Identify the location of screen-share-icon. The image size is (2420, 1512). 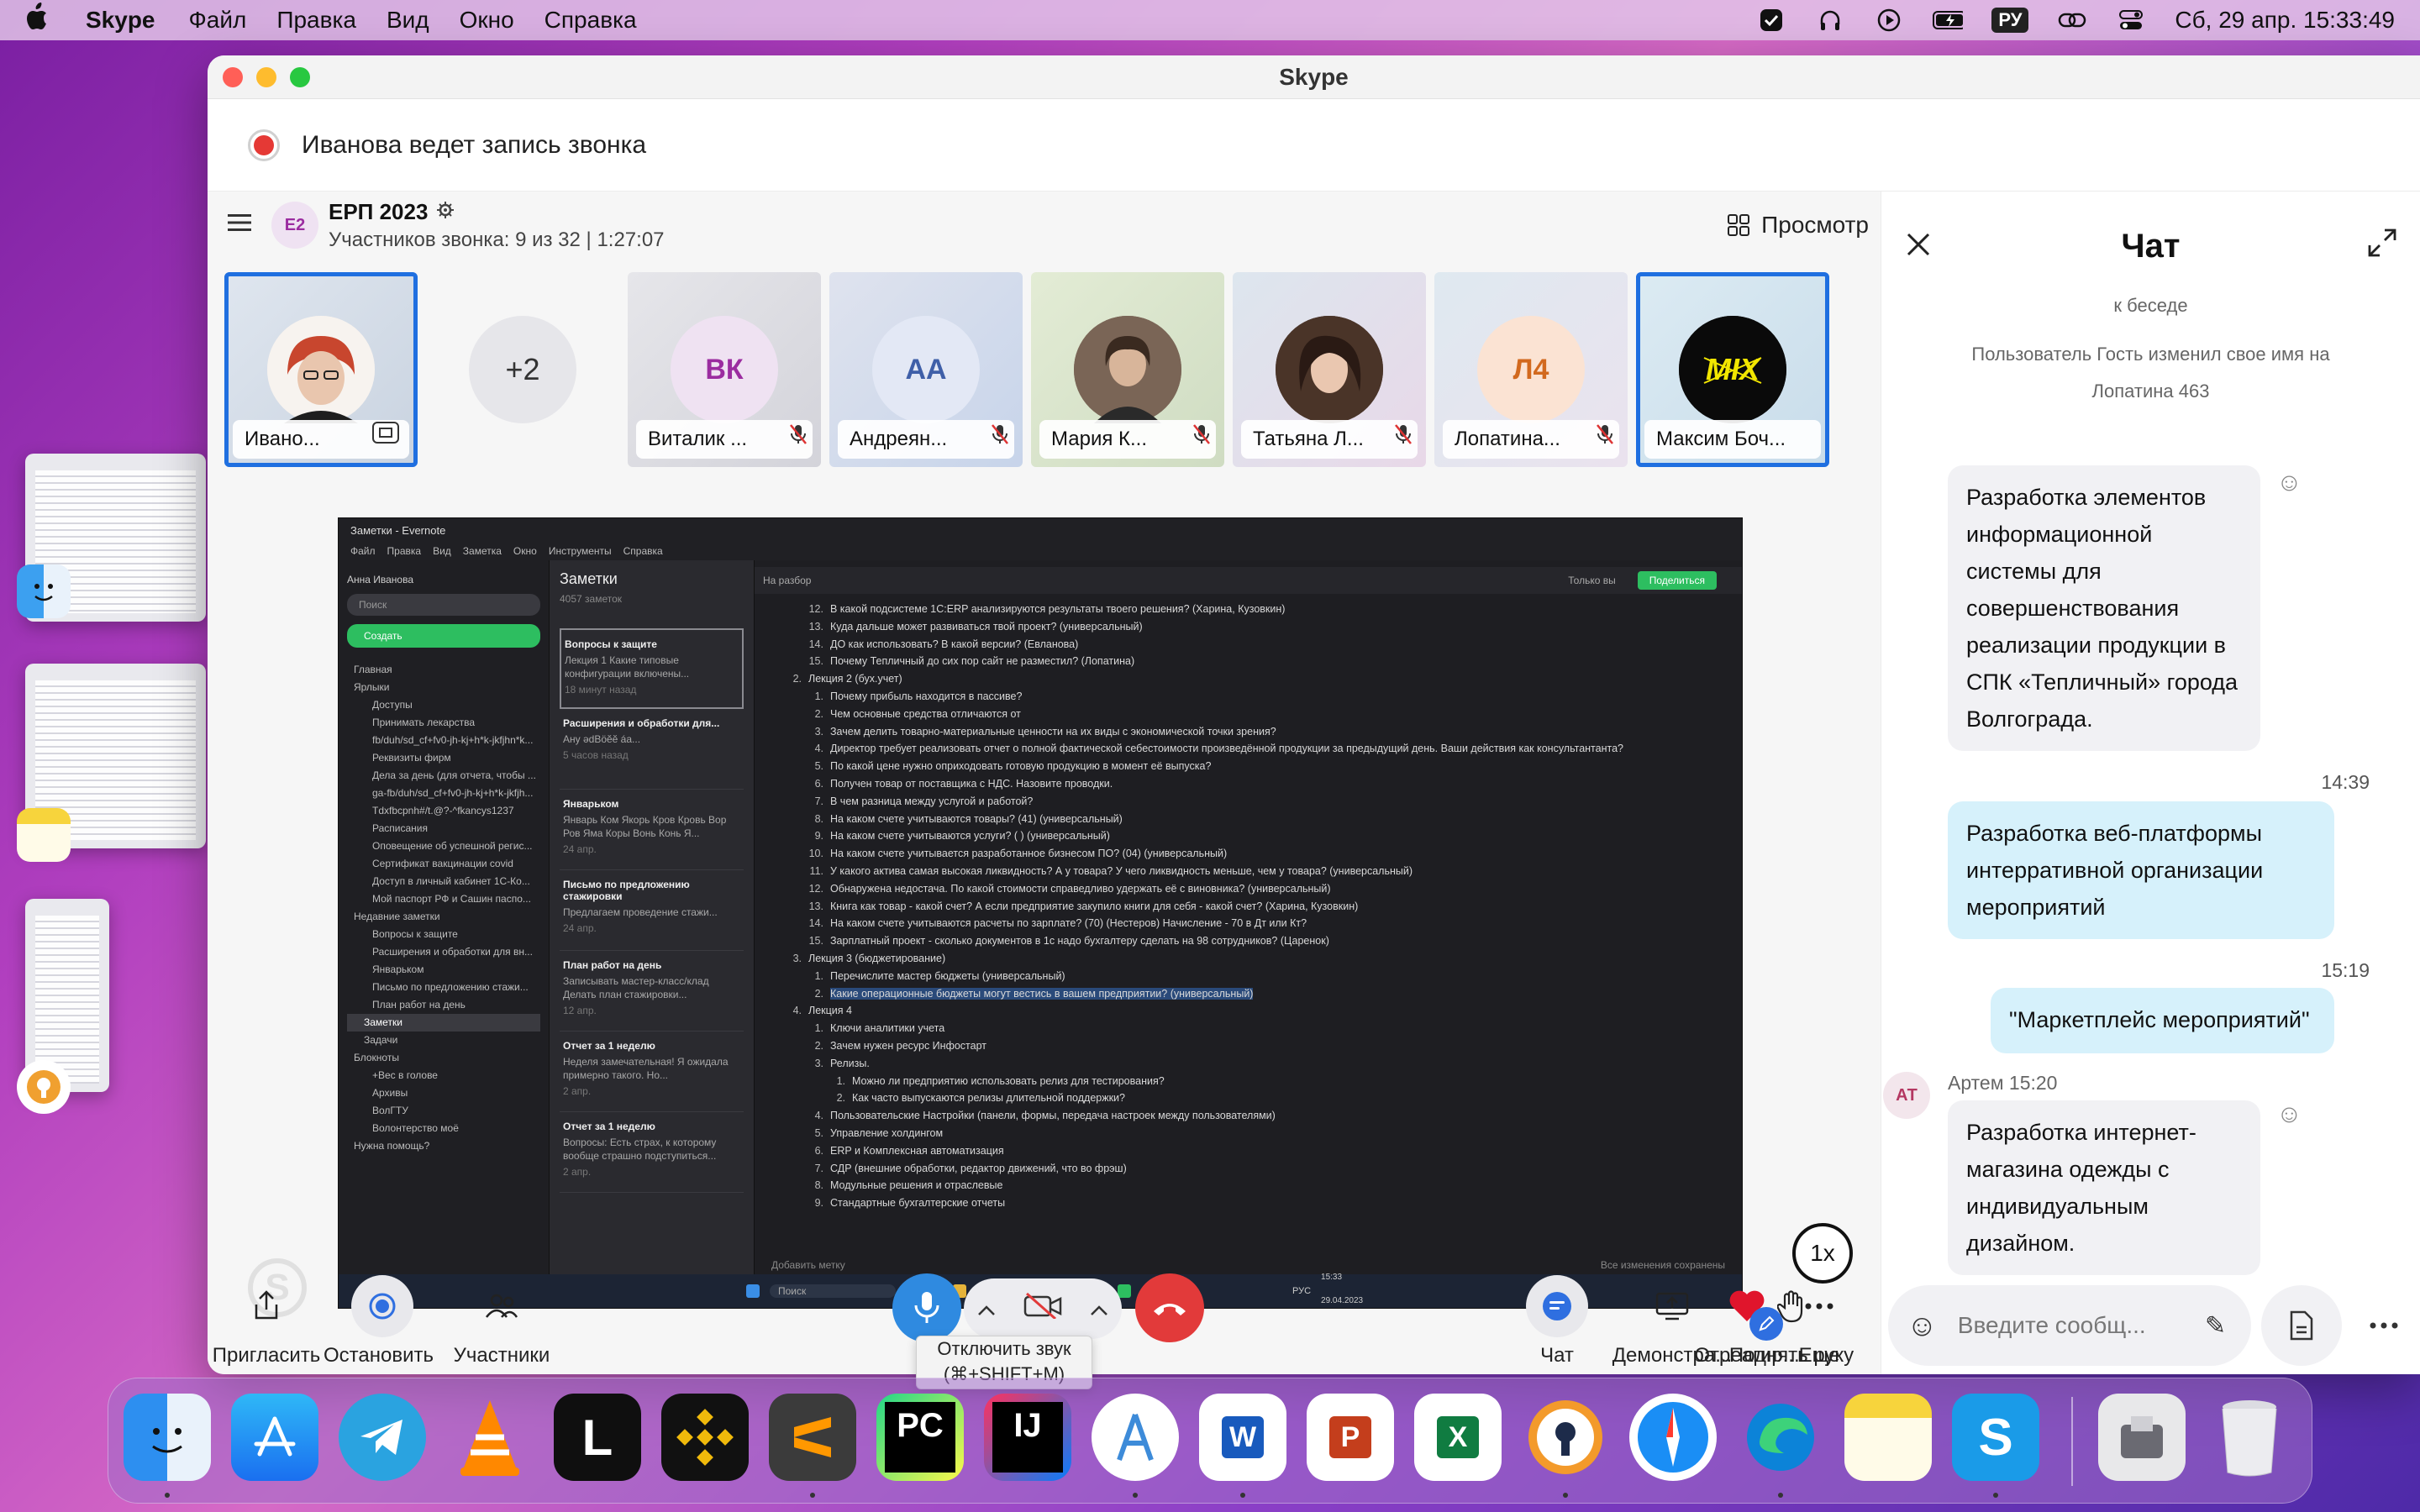
(385, 435).